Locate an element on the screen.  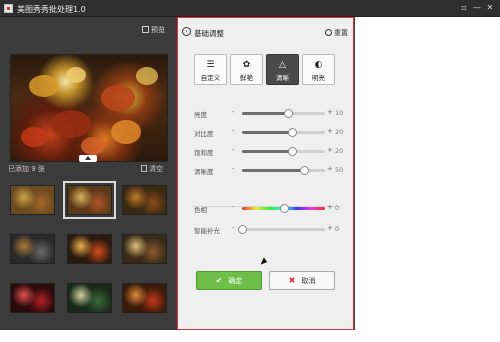
slider-label: 清晰度 is located at coordinates (204, 172).